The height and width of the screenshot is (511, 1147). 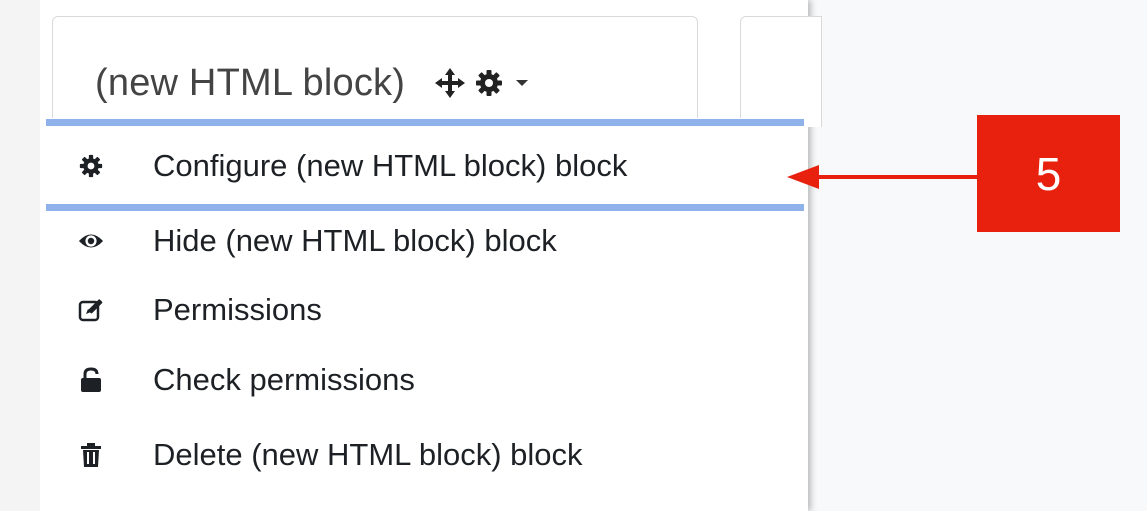 What do you see at coordinates (390, 165) in the screenshot?
I see `menu-item-label: Configure (new HTML block) block` at bounding box center [390, 165].